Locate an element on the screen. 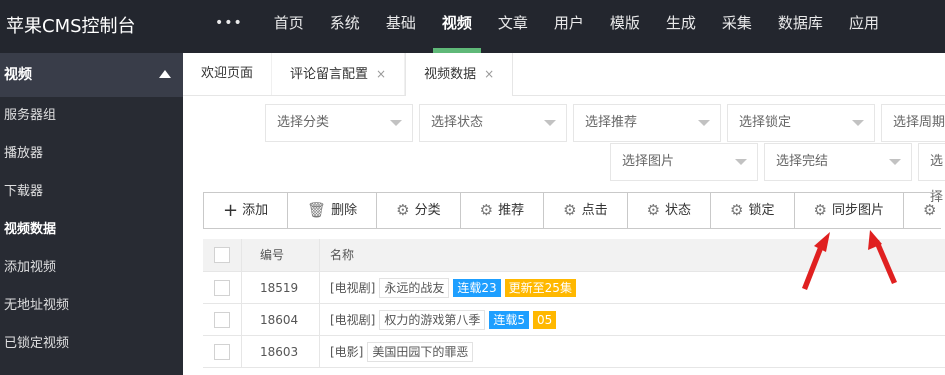  select-placeholder: 选择推荐 is located at coordinates (611, 122).